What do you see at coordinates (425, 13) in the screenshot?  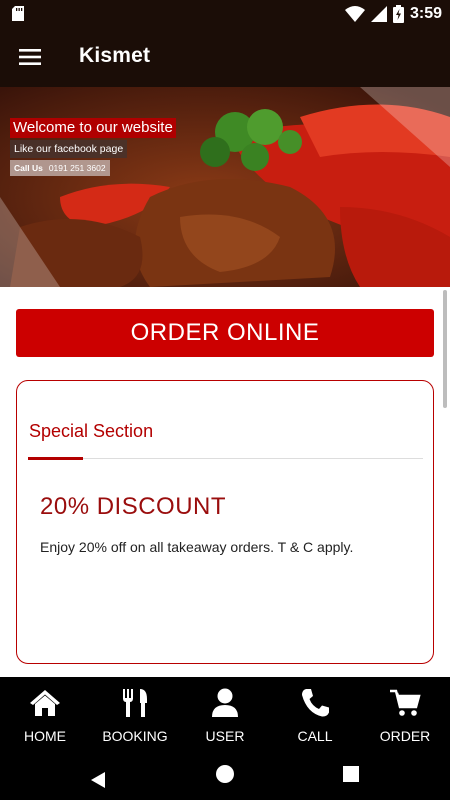 I see `status-time: 3:59` at bounding box center [425, 13].